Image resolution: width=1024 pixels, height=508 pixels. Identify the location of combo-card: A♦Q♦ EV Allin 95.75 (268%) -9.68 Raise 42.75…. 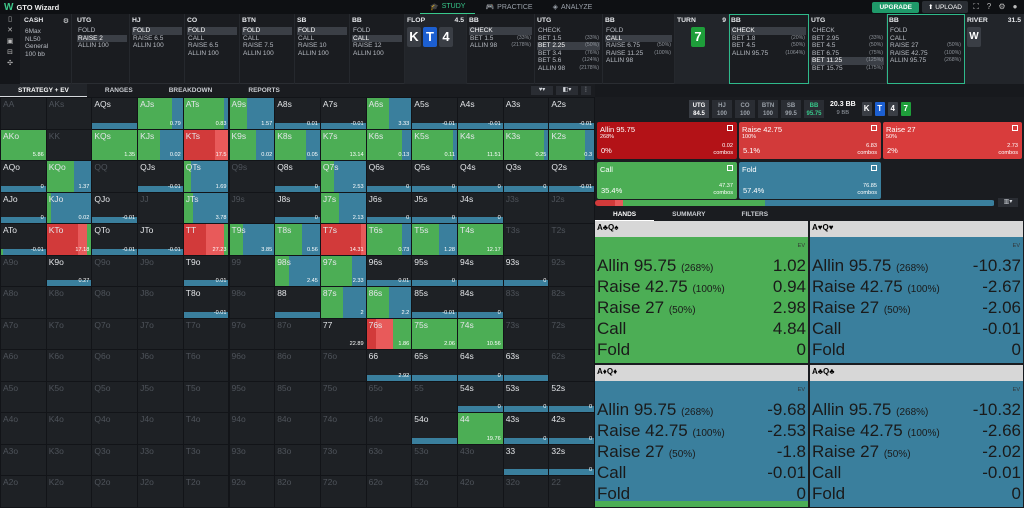
(701, 436).